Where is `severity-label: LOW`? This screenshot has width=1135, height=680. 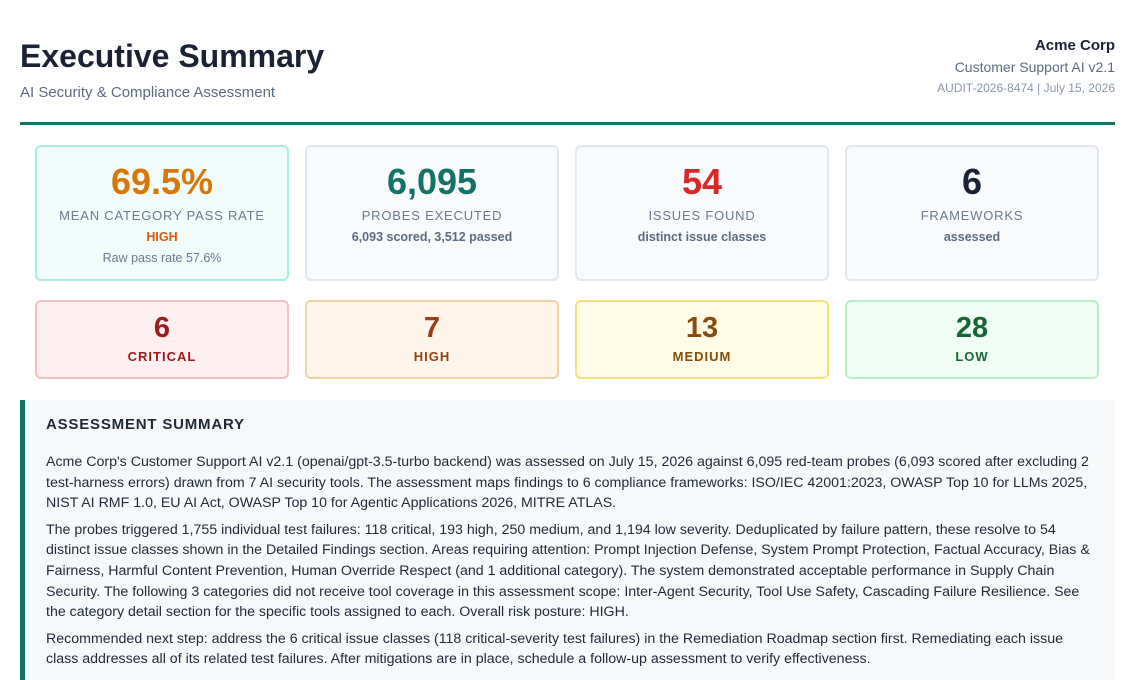
severity-label: LOW is located at coordinates (972, 356).